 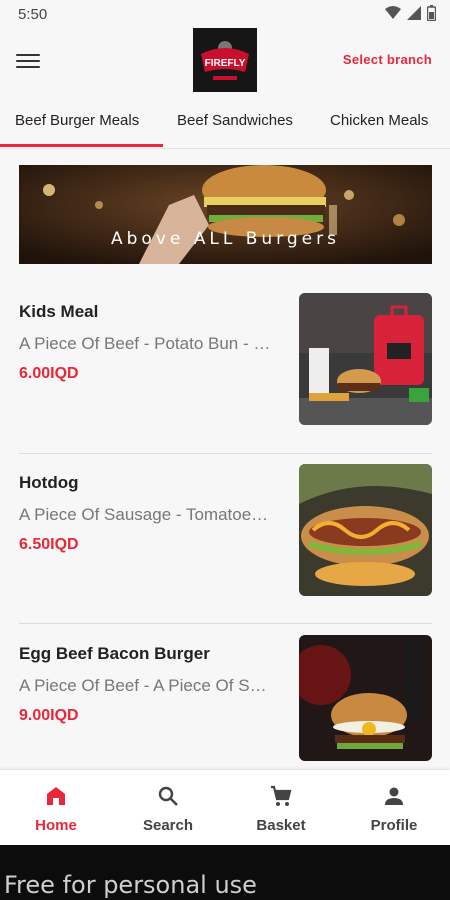 What do you see at coordinates (49, 373) in the screenshot?
I see `item-price: 6.00IQD` at bounding box center [49, 373].